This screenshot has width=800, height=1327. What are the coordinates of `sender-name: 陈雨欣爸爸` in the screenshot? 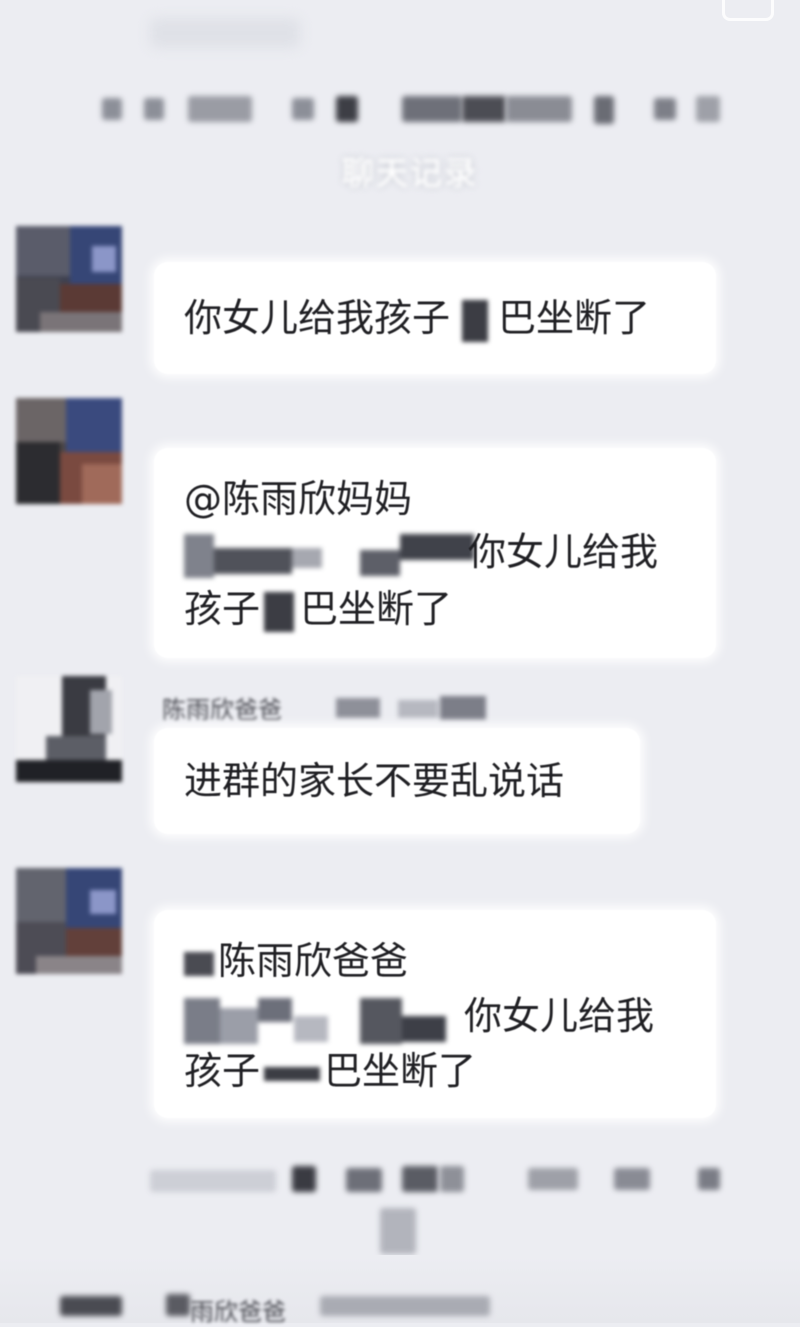 It's located at (222, 710).